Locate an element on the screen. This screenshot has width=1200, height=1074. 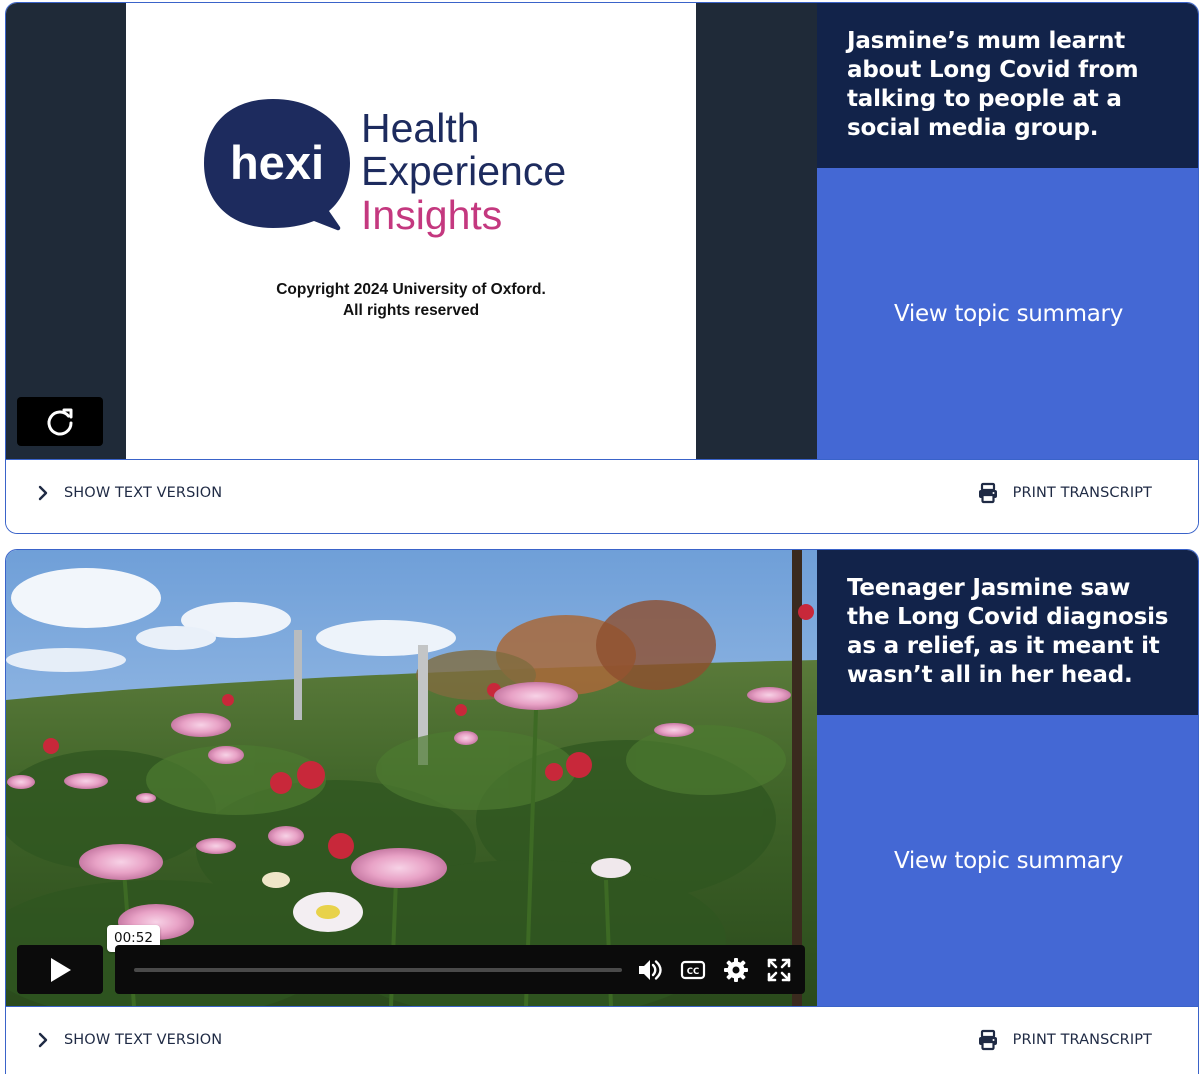
gear-icon is located at coordinates (736, 970).